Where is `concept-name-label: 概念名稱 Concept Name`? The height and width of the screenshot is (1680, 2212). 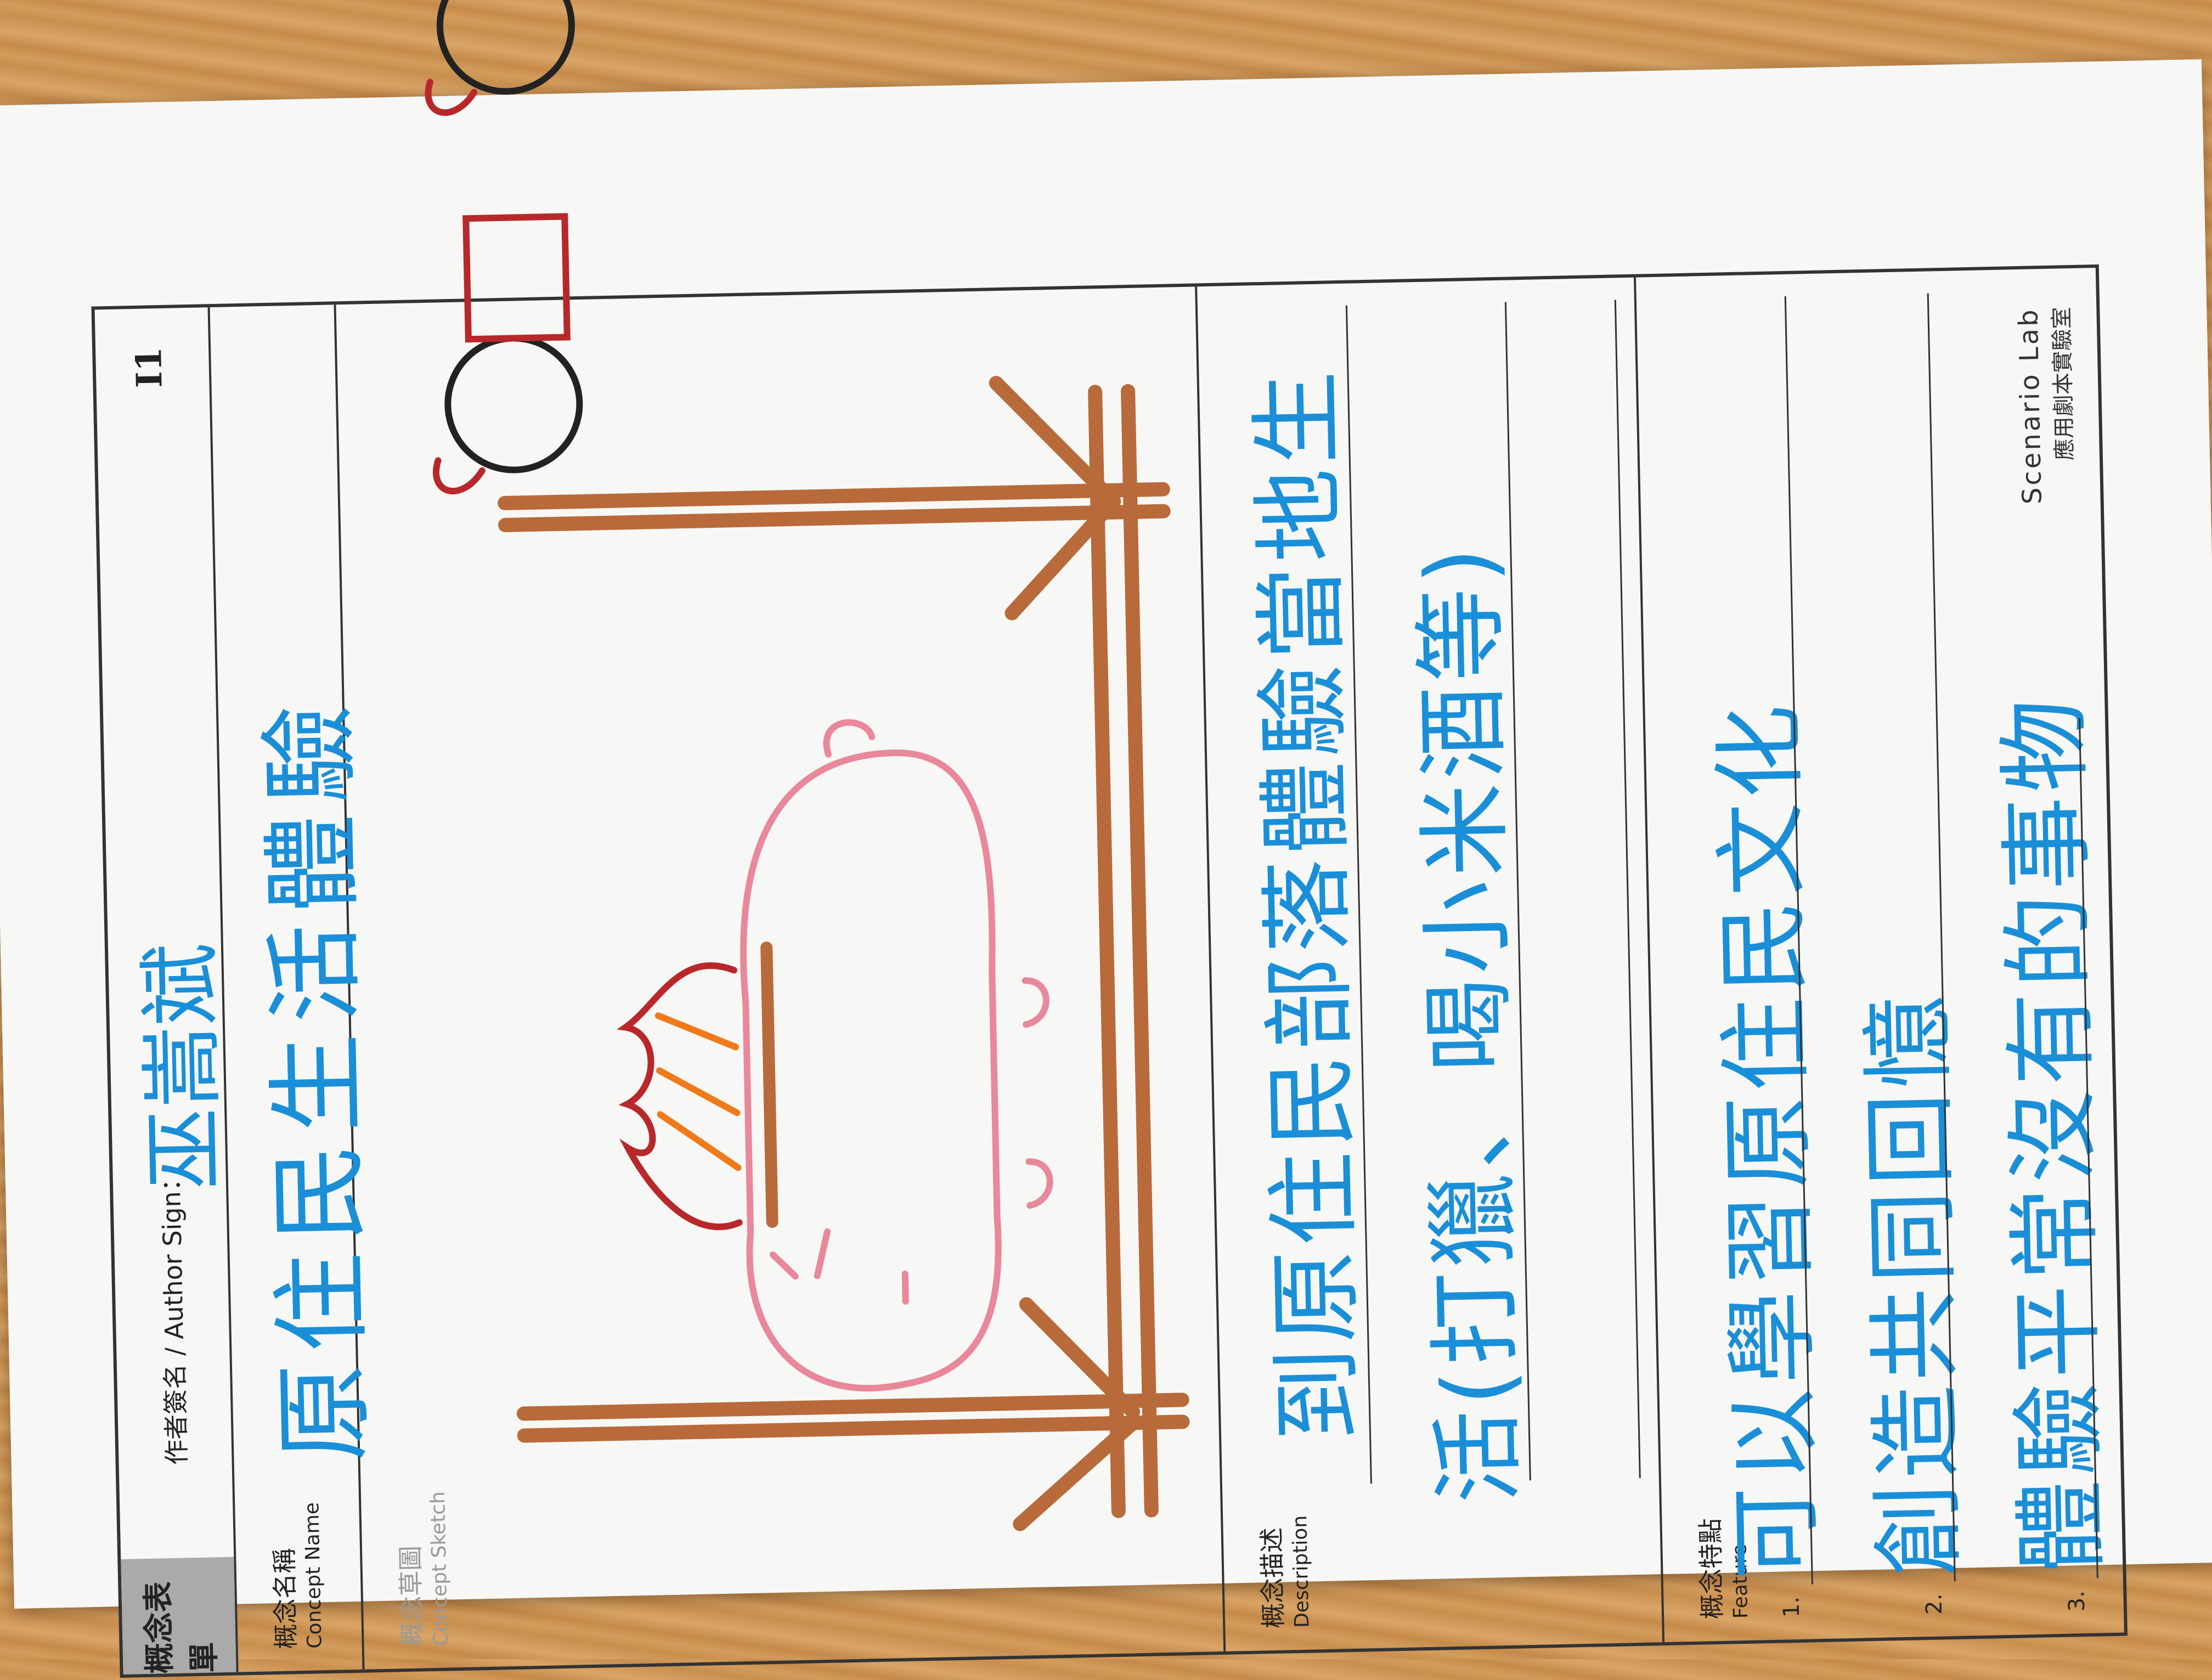
concept-name-label: 概念名稱 Concept Name is located at coordinates (297, 1576).